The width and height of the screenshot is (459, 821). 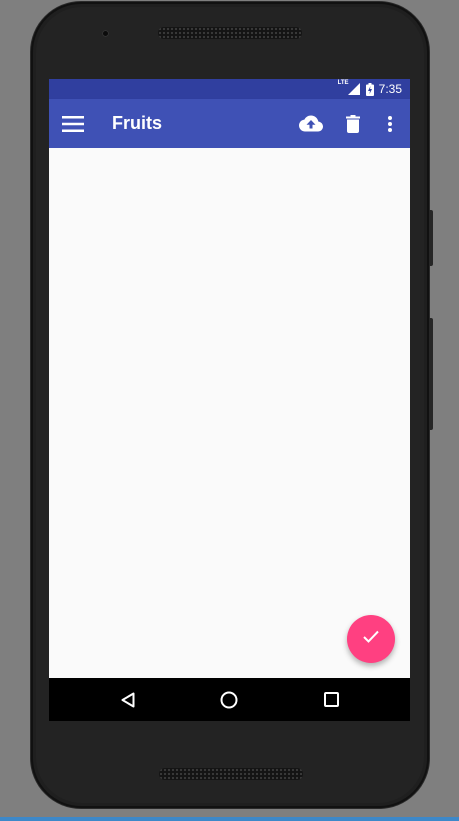 I want to click on delete-icon, so click(x=353, y=123).